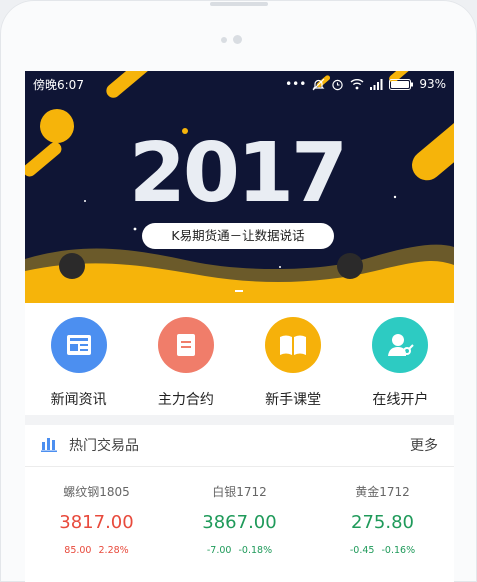  Describe the element at coordinates (400, 400) in the screenshot. I see `menu-label: 在线开户` at that location.